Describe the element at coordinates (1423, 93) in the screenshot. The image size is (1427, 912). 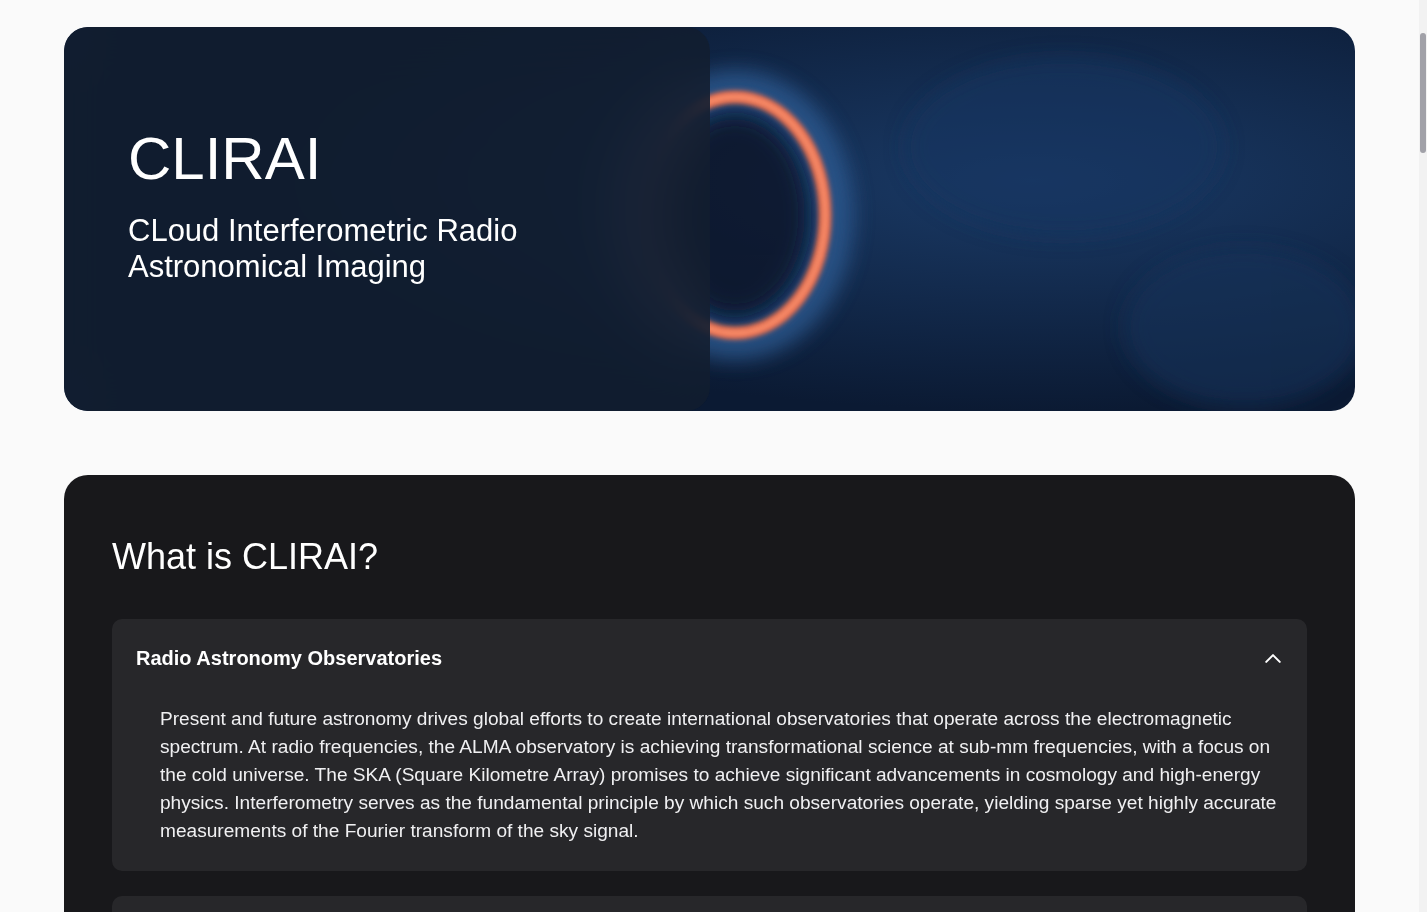
I see `scrollbar-thumb` at that location.